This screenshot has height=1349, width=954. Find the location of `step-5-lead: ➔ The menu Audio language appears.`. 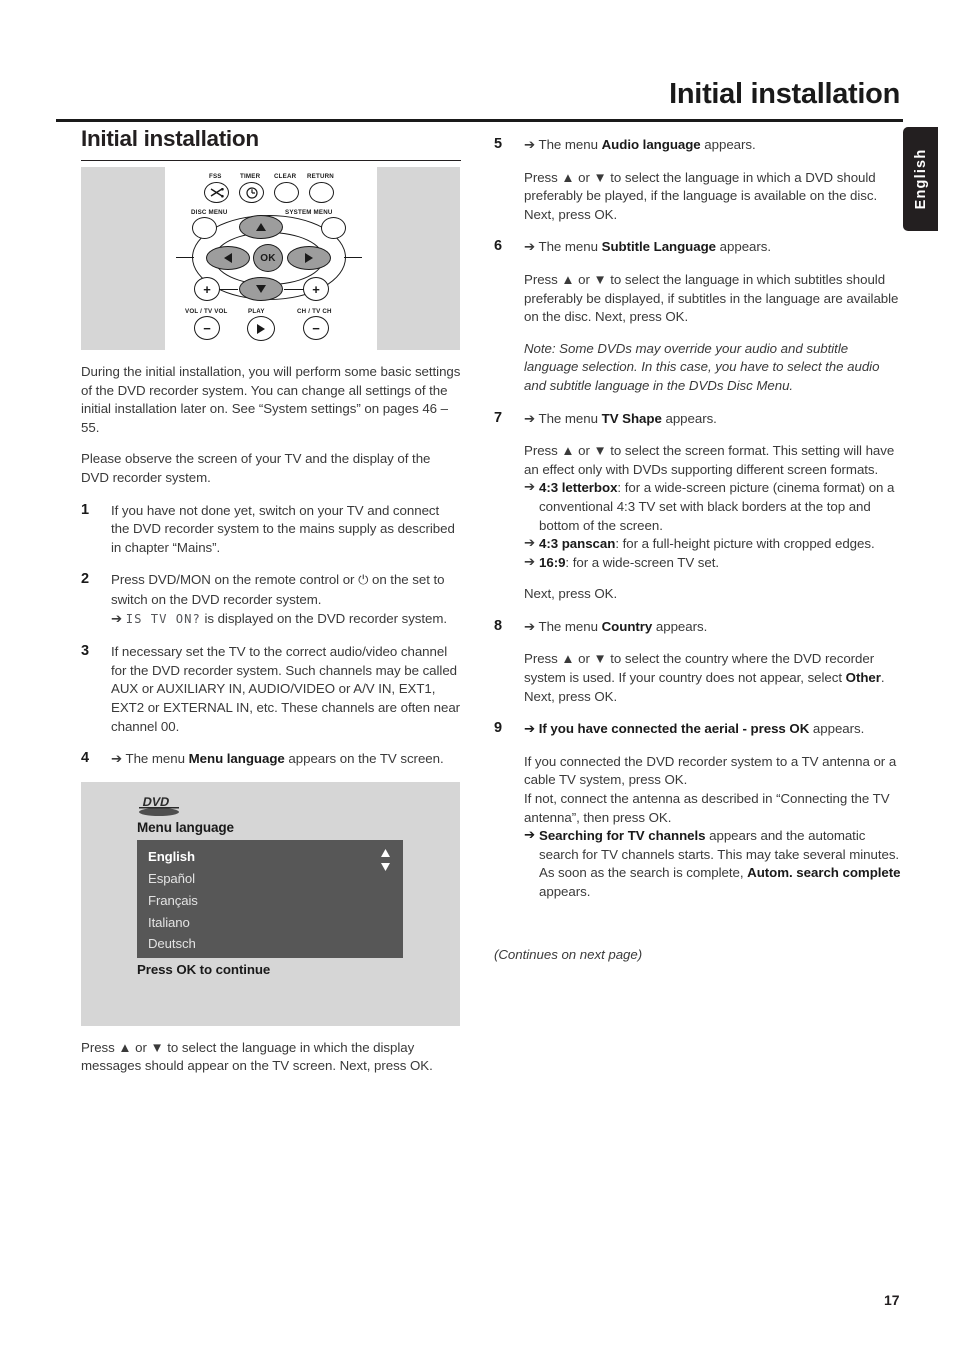

step-5-lead: ➔ The menu Audio language appears. is located at coordinates (714, 146).